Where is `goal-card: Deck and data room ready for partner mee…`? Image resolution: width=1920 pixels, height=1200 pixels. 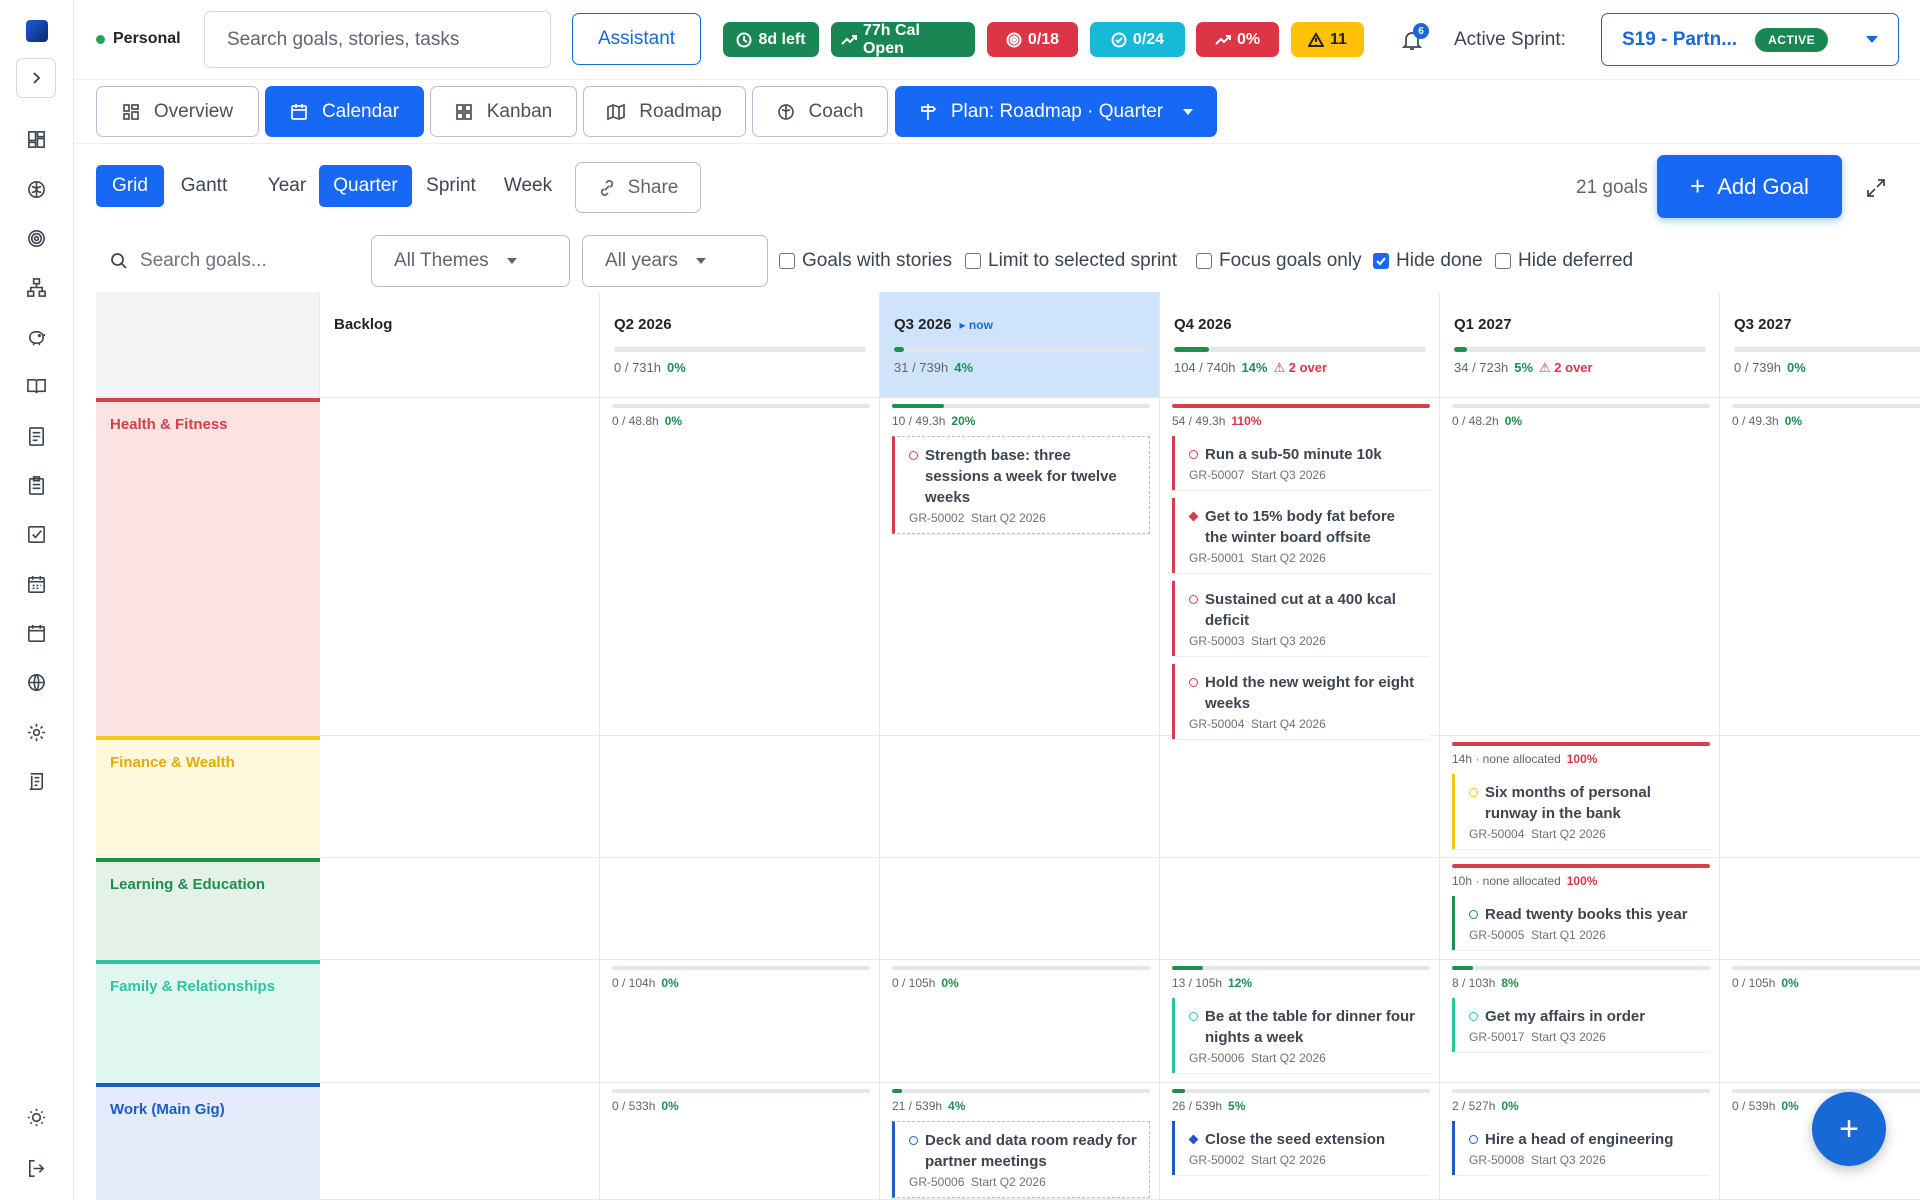 goal-card: Deck and data room ready for partner mee… is located at coordinates (1021, 1159).